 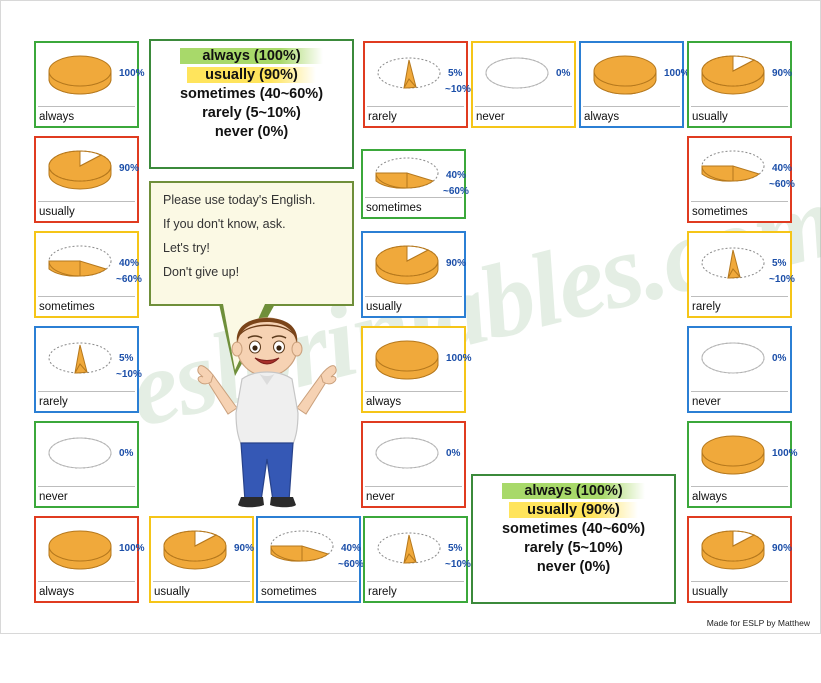 I want to click on legend-bottom-row: never (0%), so click(x=573, y=567).